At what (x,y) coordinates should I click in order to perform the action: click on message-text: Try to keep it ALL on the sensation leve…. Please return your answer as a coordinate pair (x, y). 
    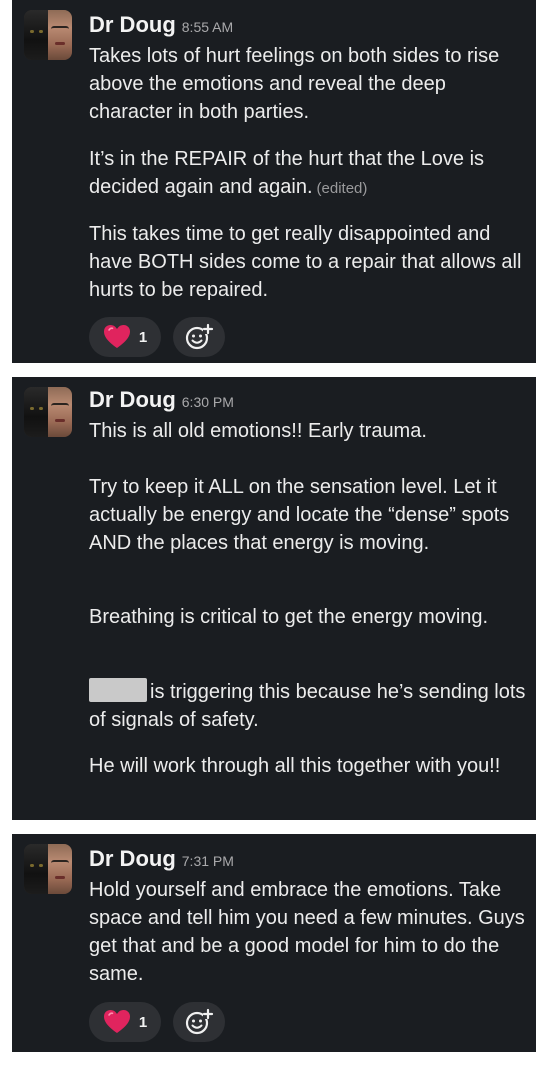
    Looking at the image, I should click on (299, 515).